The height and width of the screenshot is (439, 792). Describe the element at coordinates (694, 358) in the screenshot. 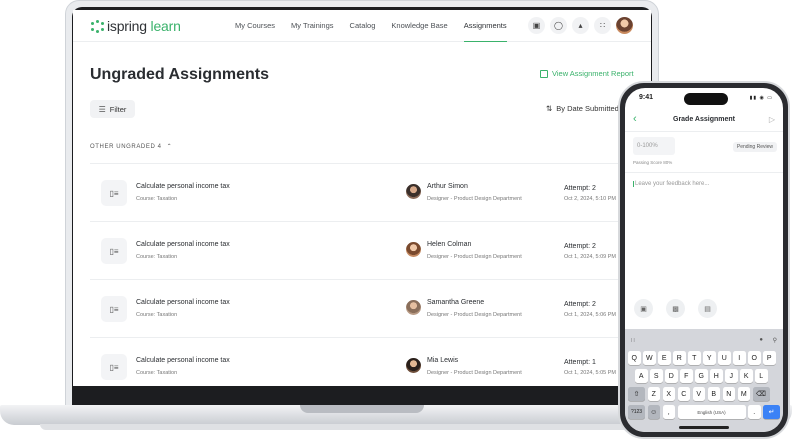

I see `key: T` at that location.